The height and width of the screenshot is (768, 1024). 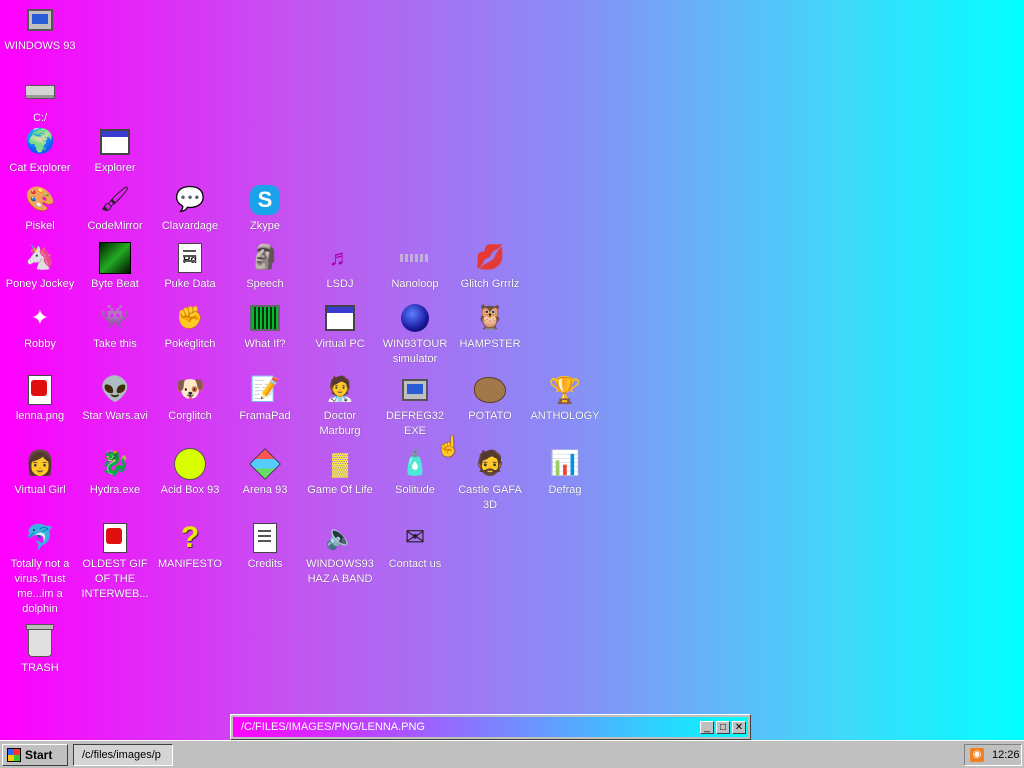 What do you see at coordinates (265, 200) in the screenshot?
I see `zkype-icon: S` at bounding box center [265, 200].